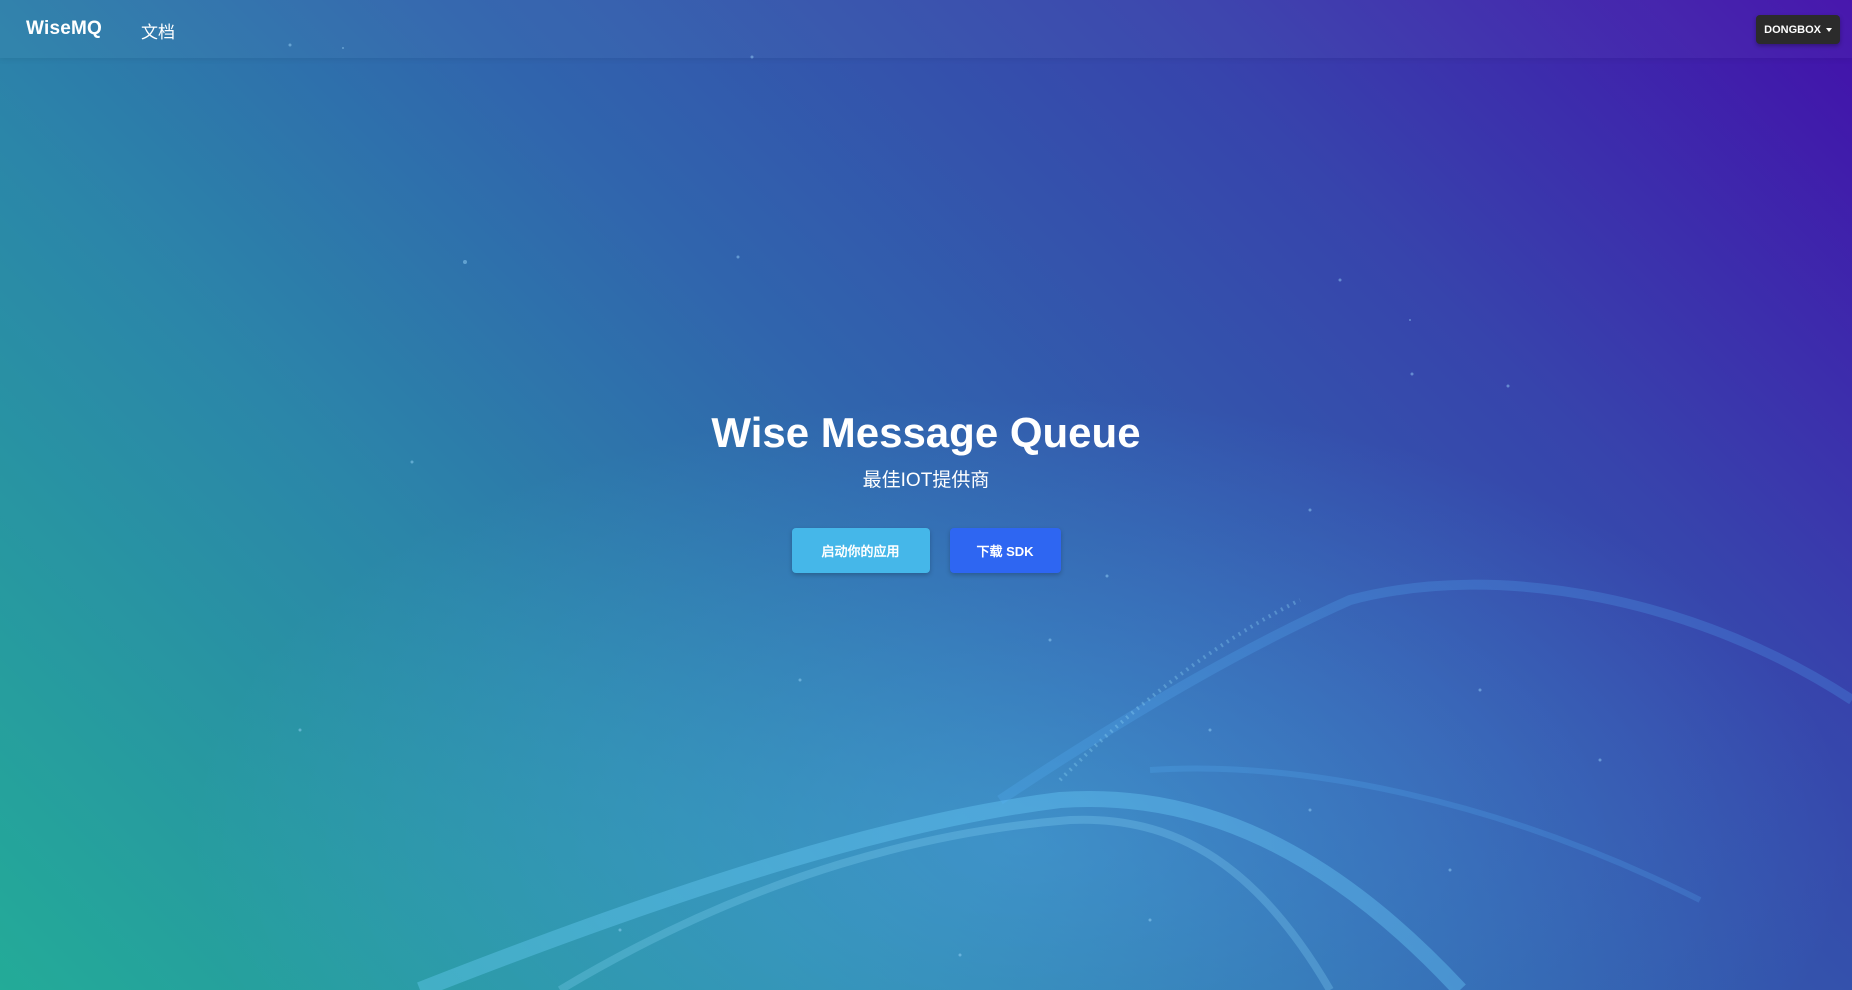 Image resolution: width=1852 pixels, height=990 pixels. What do you see at coordinates (860, 550) in the screenshot?
I see `launch-app-button: 启动你的应用` at bounding box center [860, 550].